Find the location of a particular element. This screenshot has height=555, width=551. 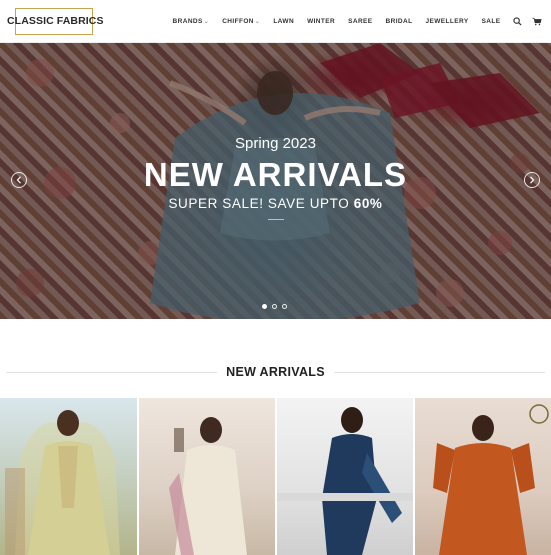

nav-item-label: JEWELLERY is located at coordinates (447, 21).